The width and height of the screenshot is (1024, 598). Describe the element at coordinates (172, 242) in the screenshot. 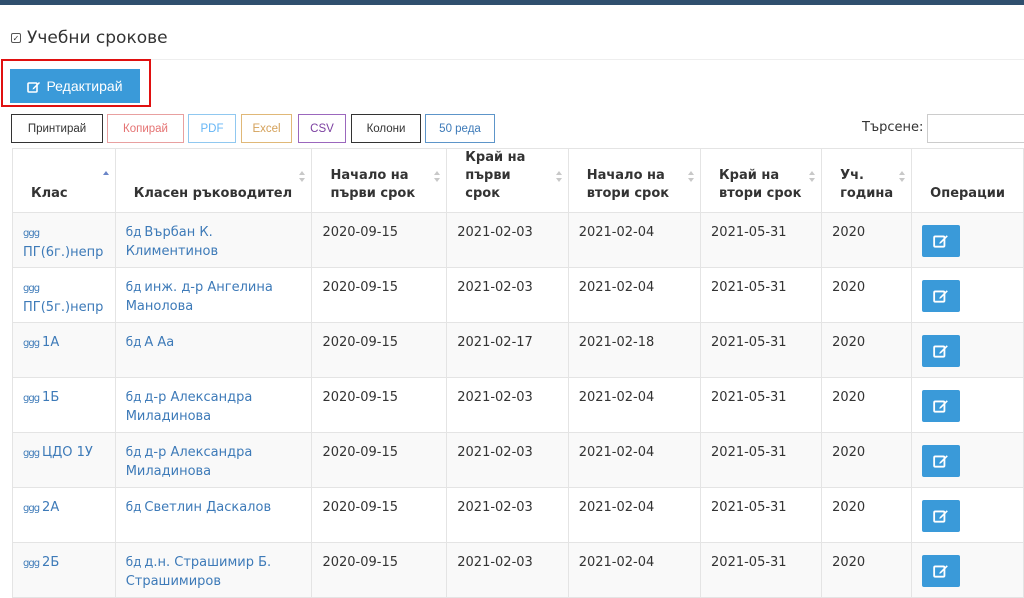

I see `teacher-link: бд Върбан К. Климентинов` at that location.